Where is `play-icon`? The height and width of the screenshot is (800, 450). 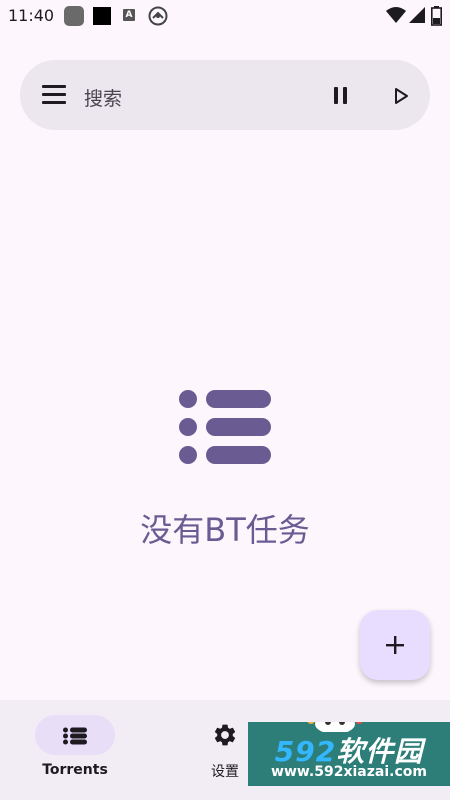
play-icon is located at coordinates (401, 96).